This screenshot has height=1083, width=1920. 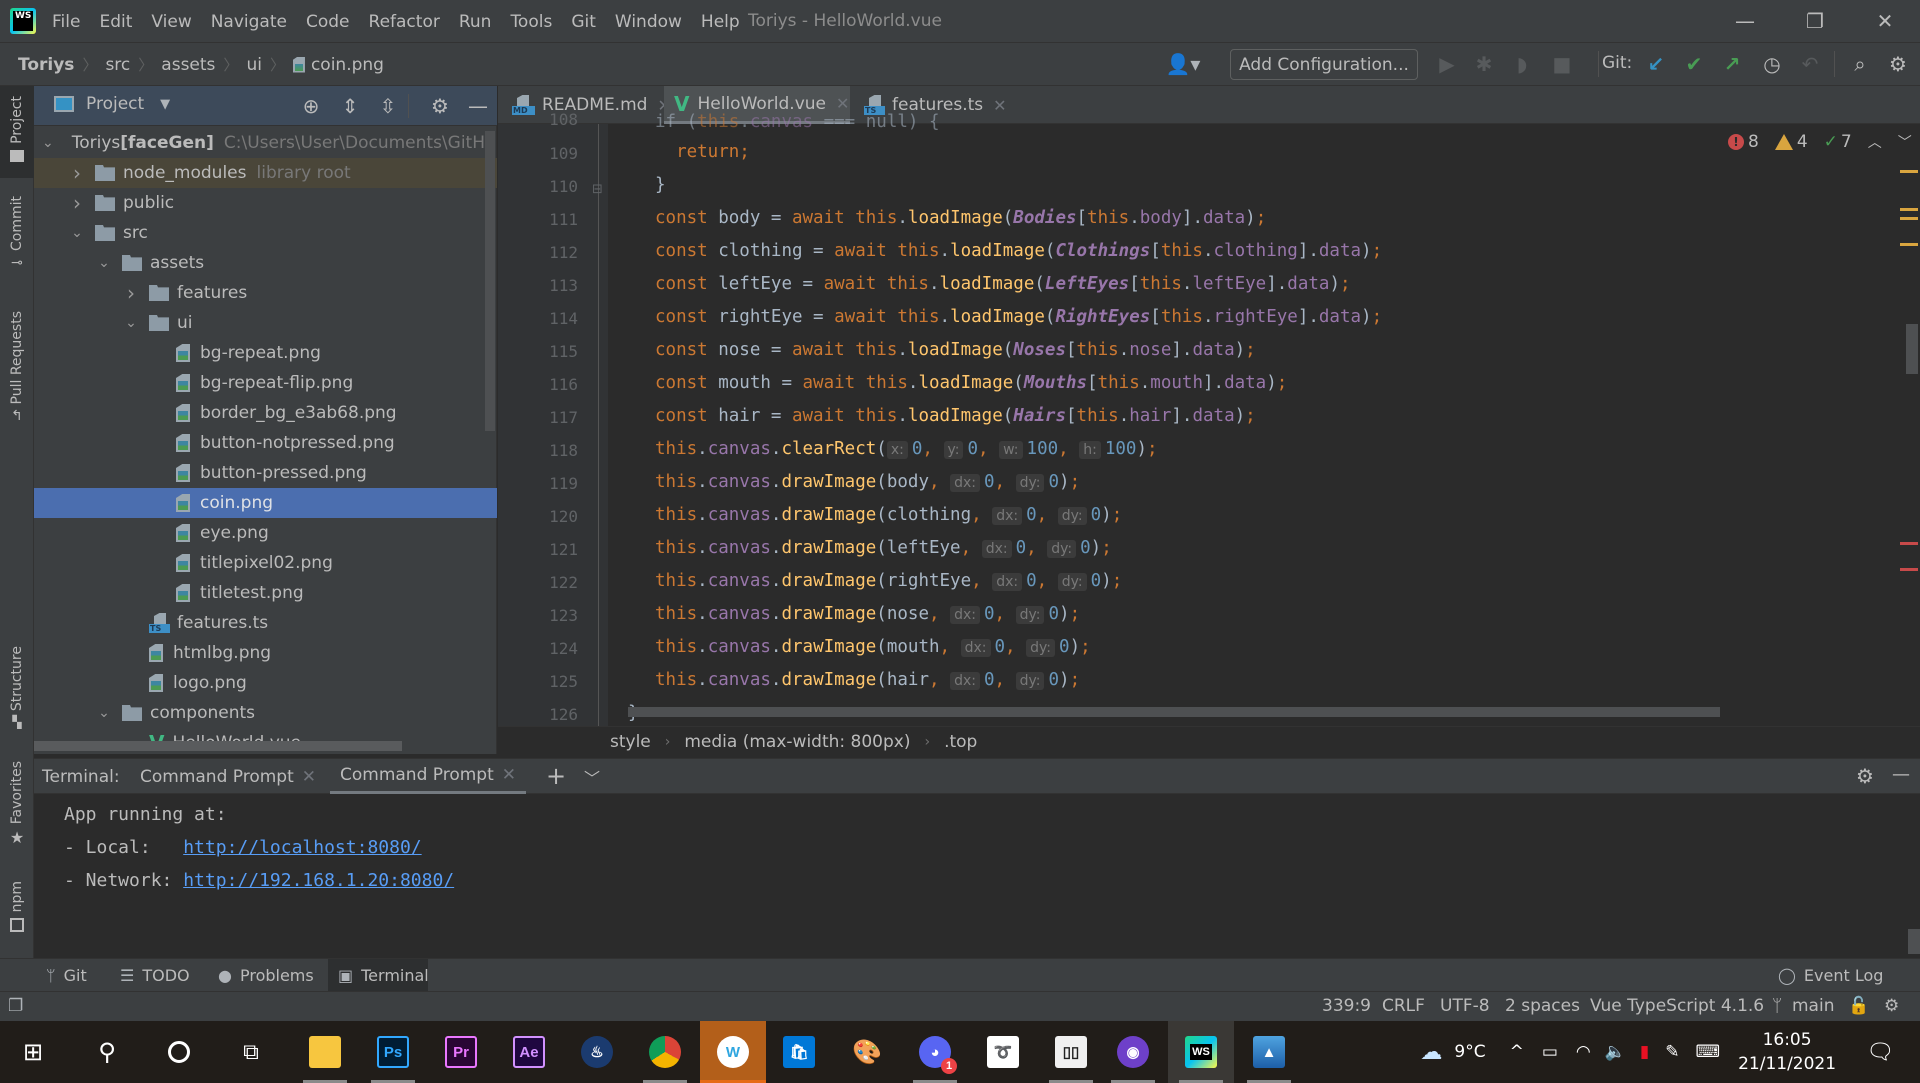 What do you see at coordinates (529, 1052) in the screenshot?
I see `taskbar-after-effects: Ae` at bounding box center [529, 1052].